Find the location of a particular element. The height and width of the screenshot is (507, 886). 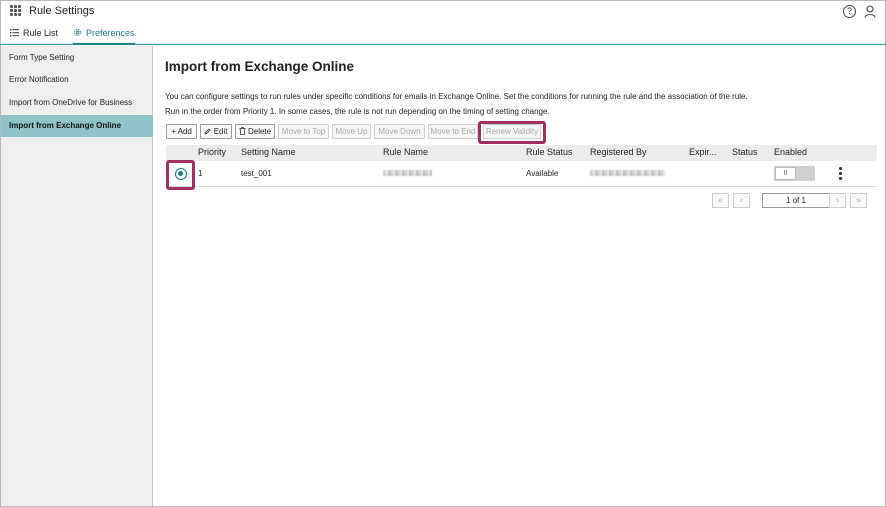

page-title: Import from Exchange Online is located at coordinates (260, 66).